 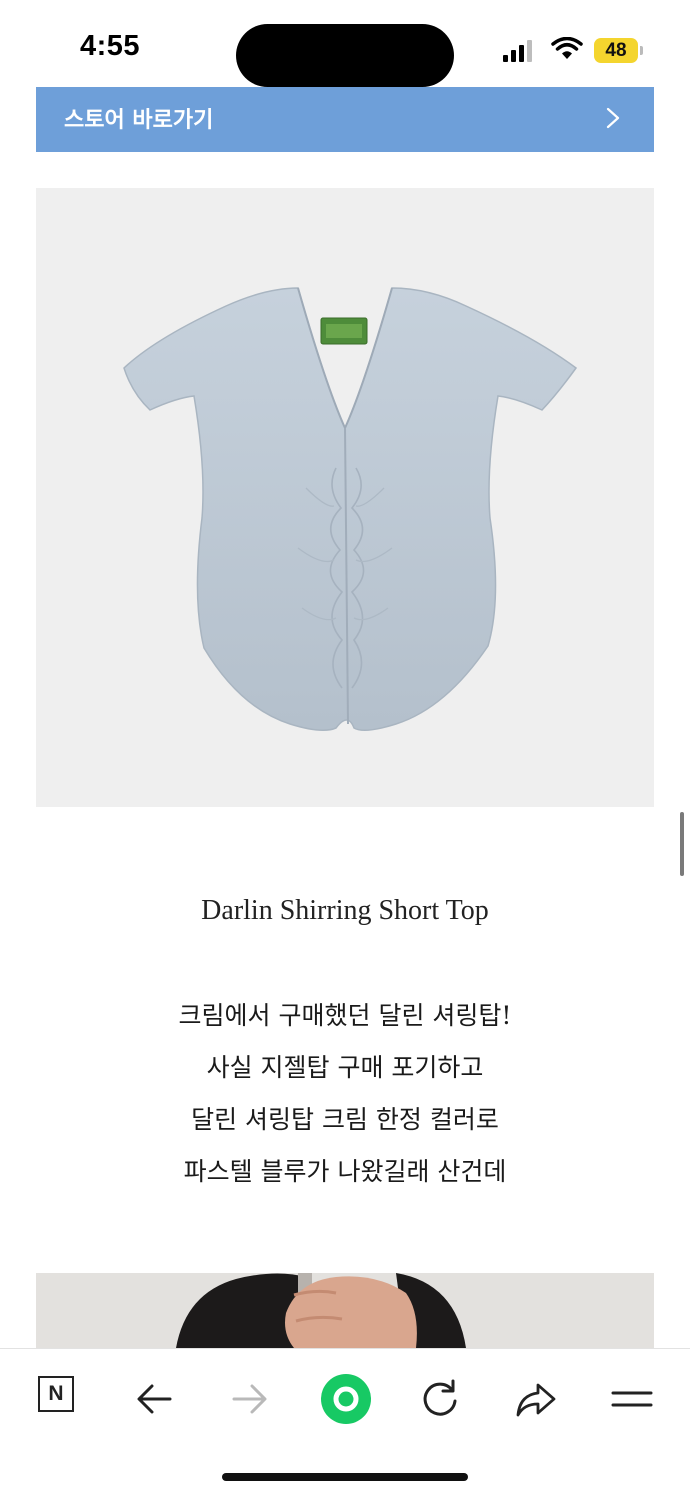 What do you see at coordinates (682, 844) in the screenshot?
I see `scroll-indicator` at bounding box center [682, 844].